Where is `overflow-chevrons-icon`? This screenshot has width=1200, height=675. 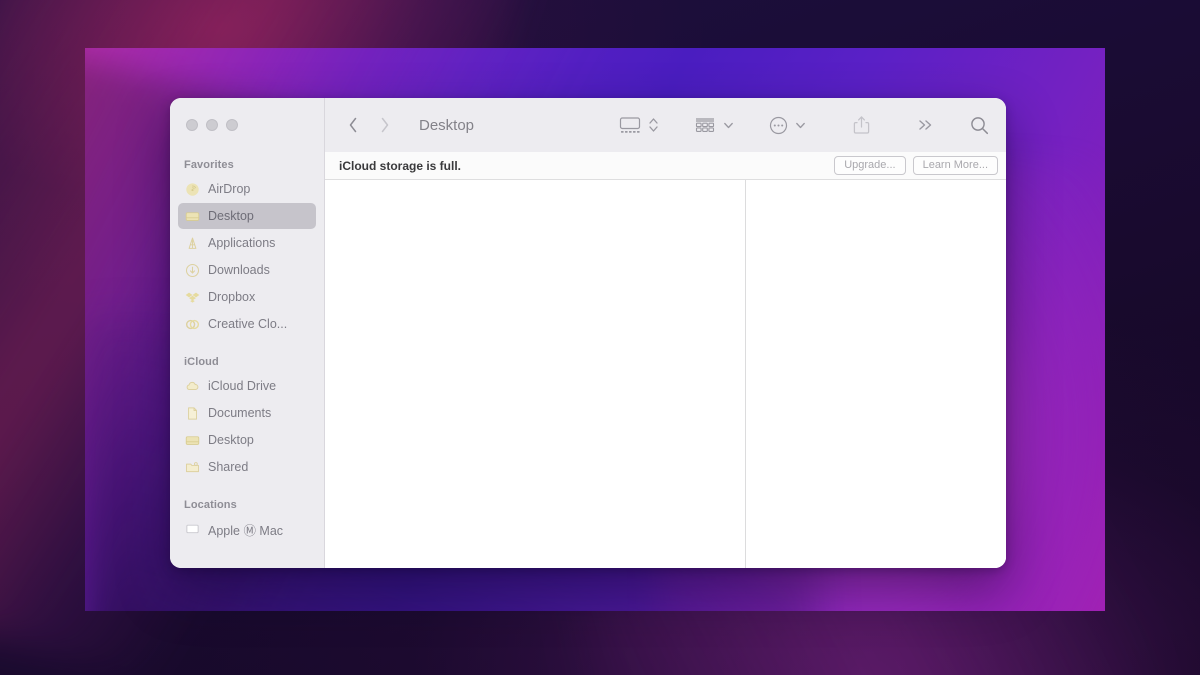 overflow-chevrons-icon is located at coordinates (926, 125).